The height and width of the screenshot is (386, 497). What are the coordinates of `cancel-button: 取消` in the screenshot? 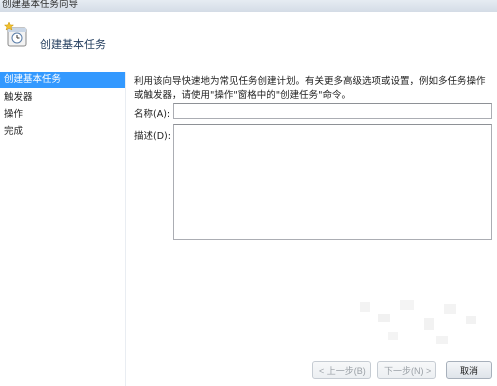 It's located at (469, 370).